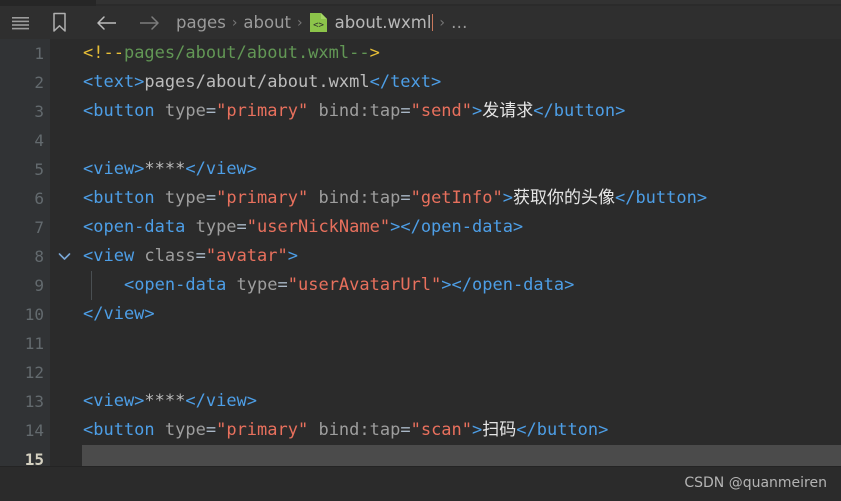 The width and height of the screenshot is (841, 501). Describe the element at coordinates (441, 430) in the screenshot. I see `code-token: "scan"` at that location.